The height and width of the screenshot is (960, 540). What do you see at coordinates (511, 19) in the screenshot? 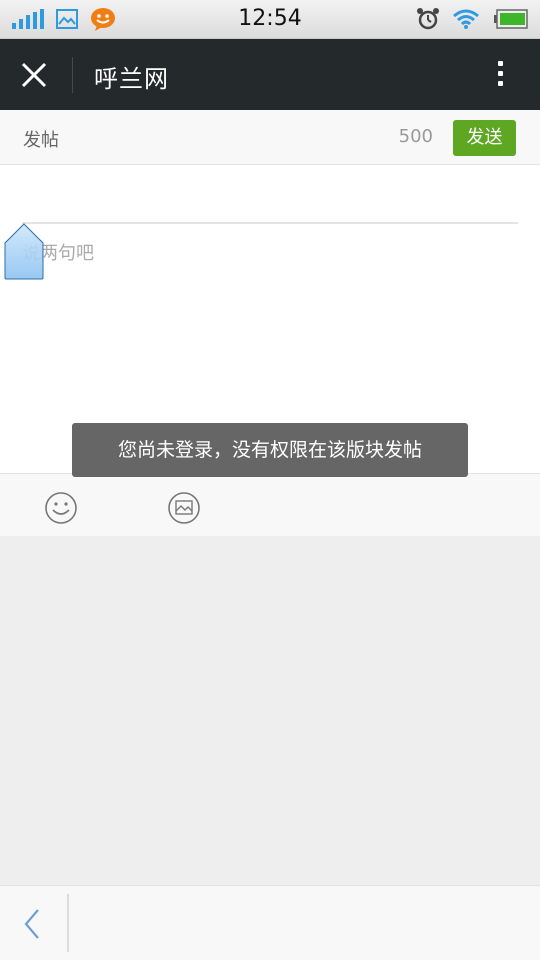
I see `battery-icon` at bounding box center [511, 19].